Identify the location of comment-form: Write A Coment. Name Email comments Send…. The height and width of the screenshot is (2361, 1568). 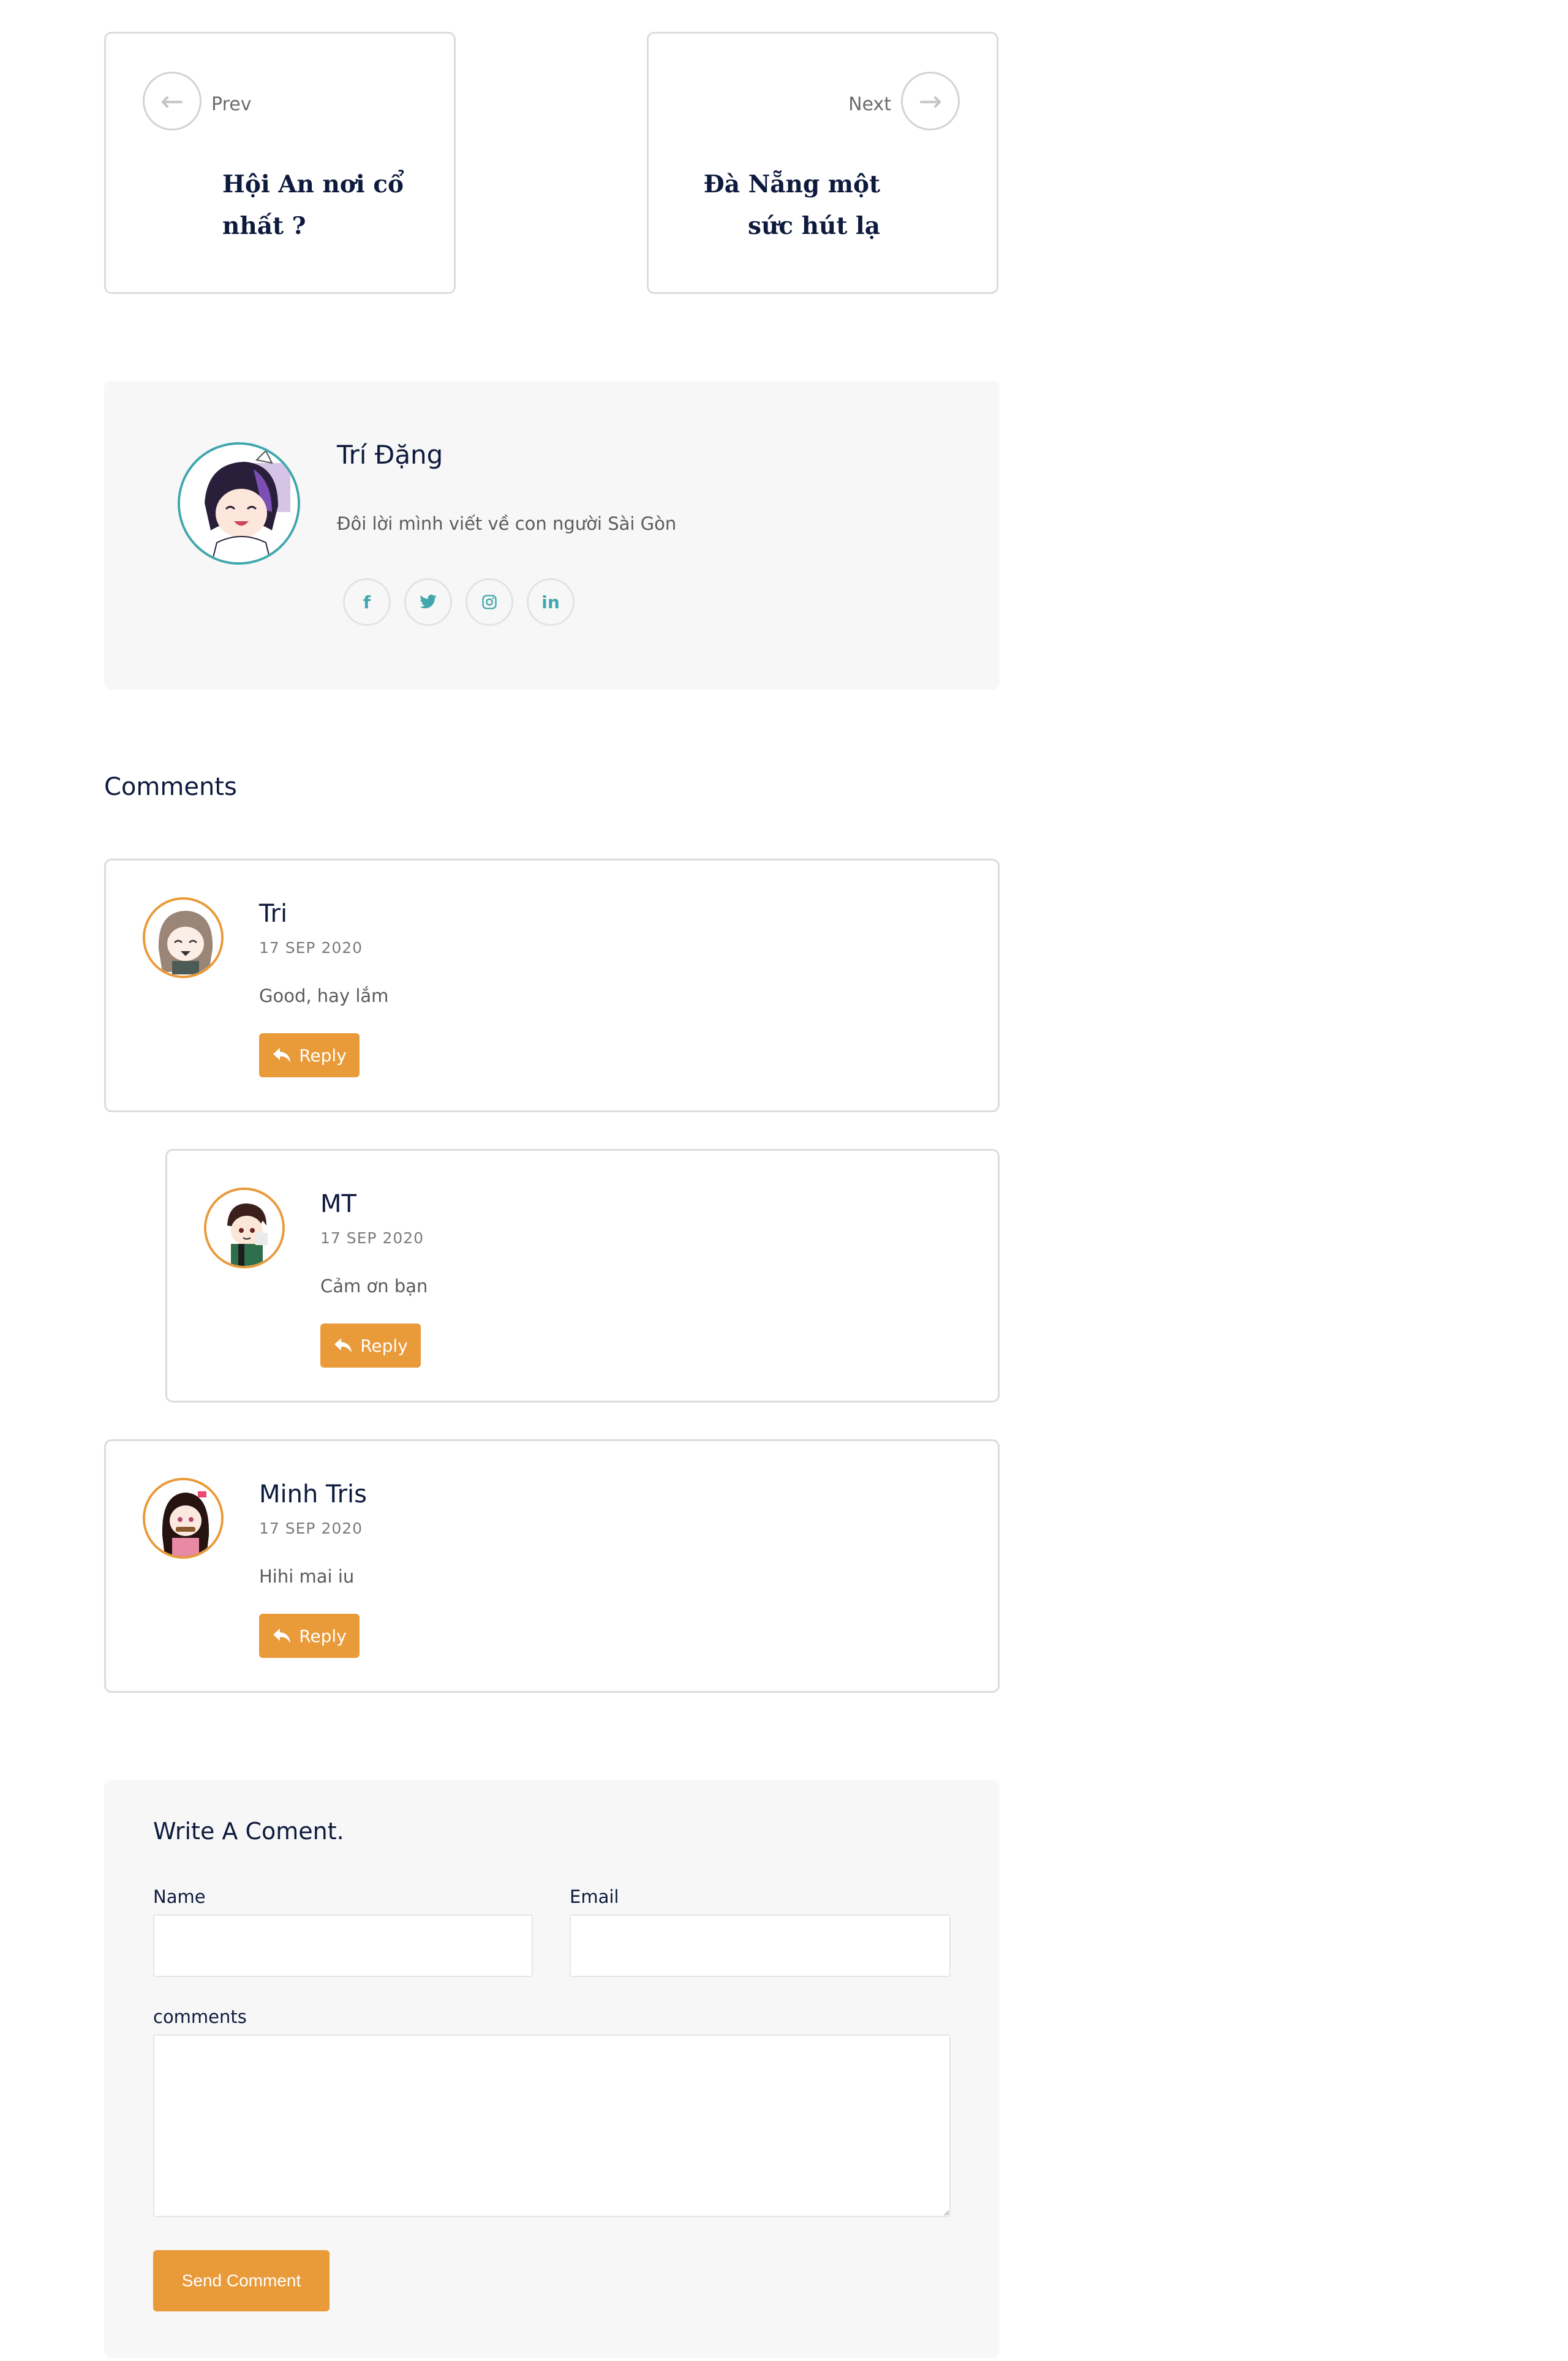
(552, 2069).